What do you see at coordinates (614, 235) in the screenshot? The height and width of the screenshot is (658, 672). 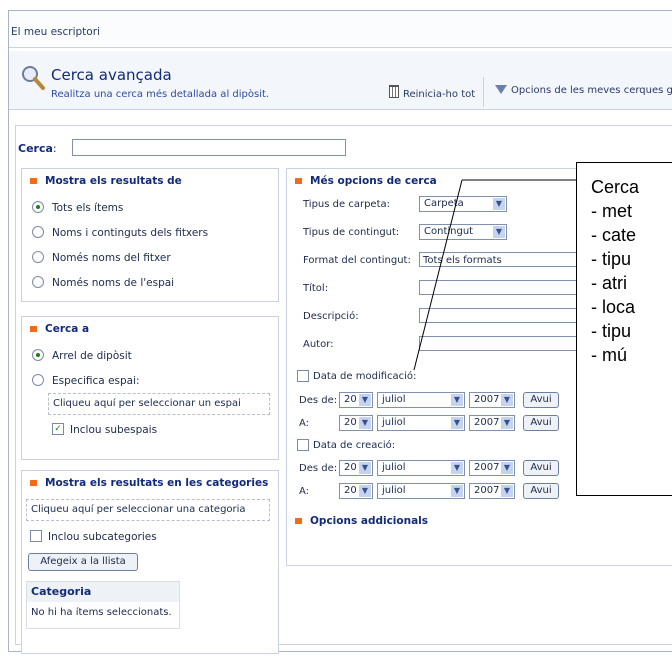 I see `callout-line: - cate` at bounding box center [614, 235].